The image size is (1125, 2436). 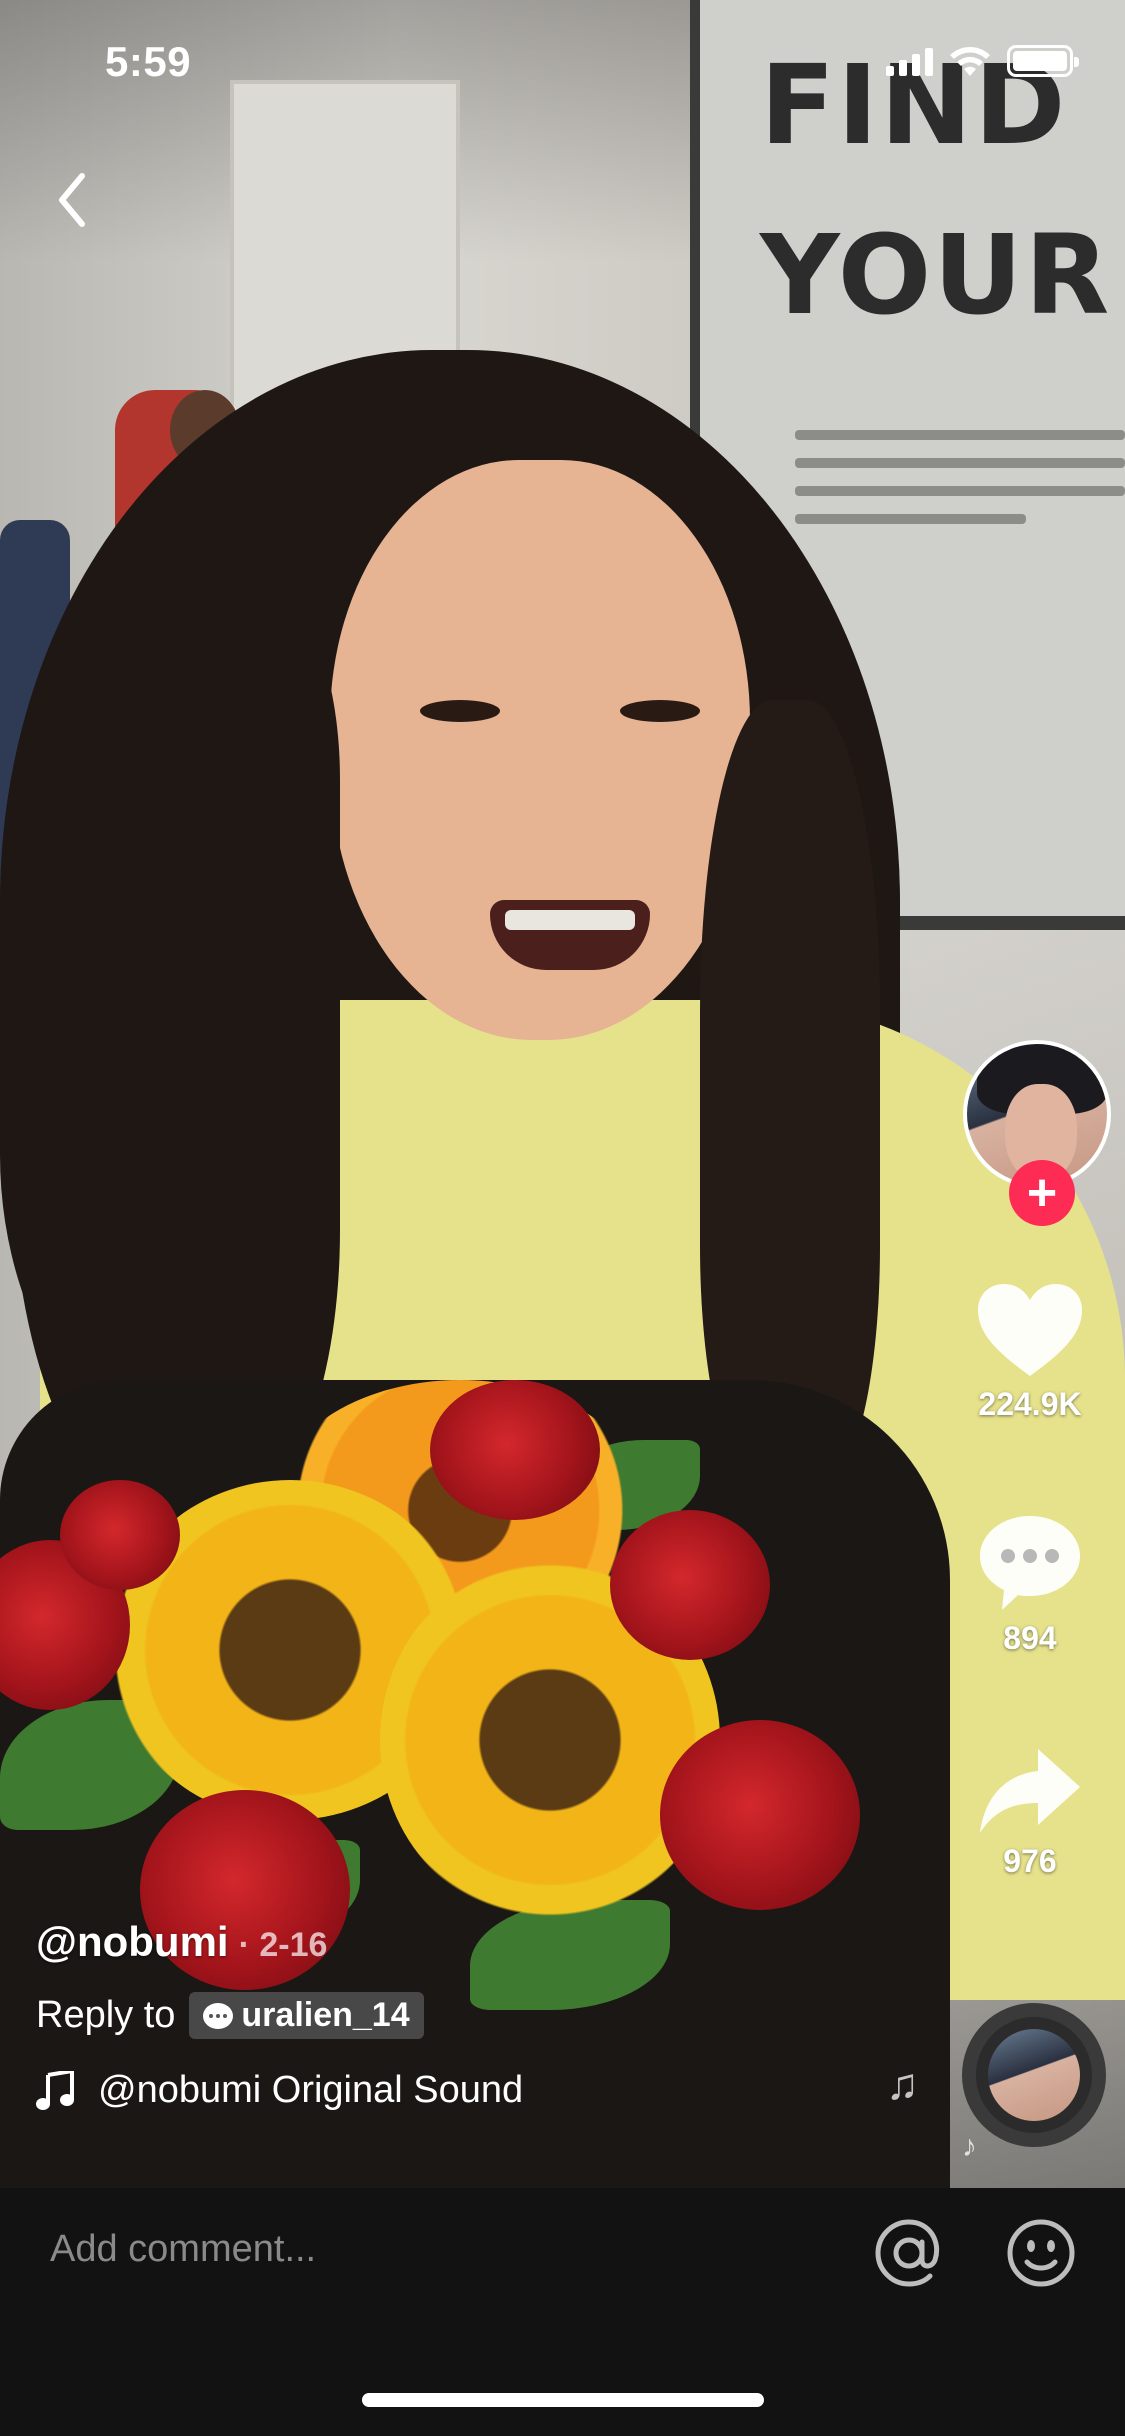 What do you see at coordinates (466, 1942) in the screenshot?
I see `author-row: @nobumi · 2-16` at bounding box center [466, 1942].